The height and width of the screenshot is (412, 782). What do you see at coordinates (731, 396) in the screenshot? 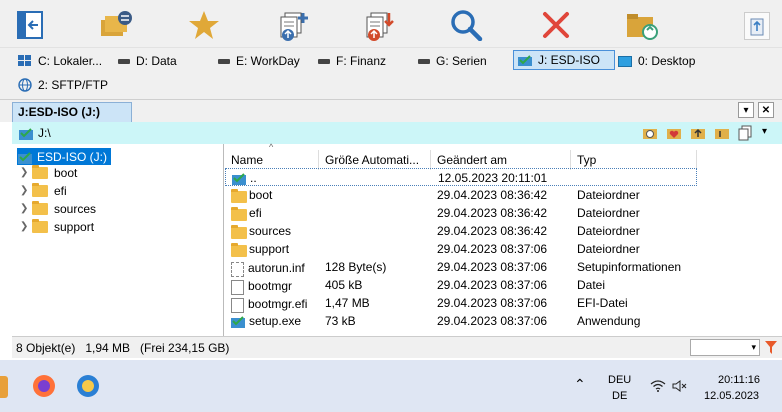
I see `clock-date: 12.05.2023` at bounding box center [731, 396].